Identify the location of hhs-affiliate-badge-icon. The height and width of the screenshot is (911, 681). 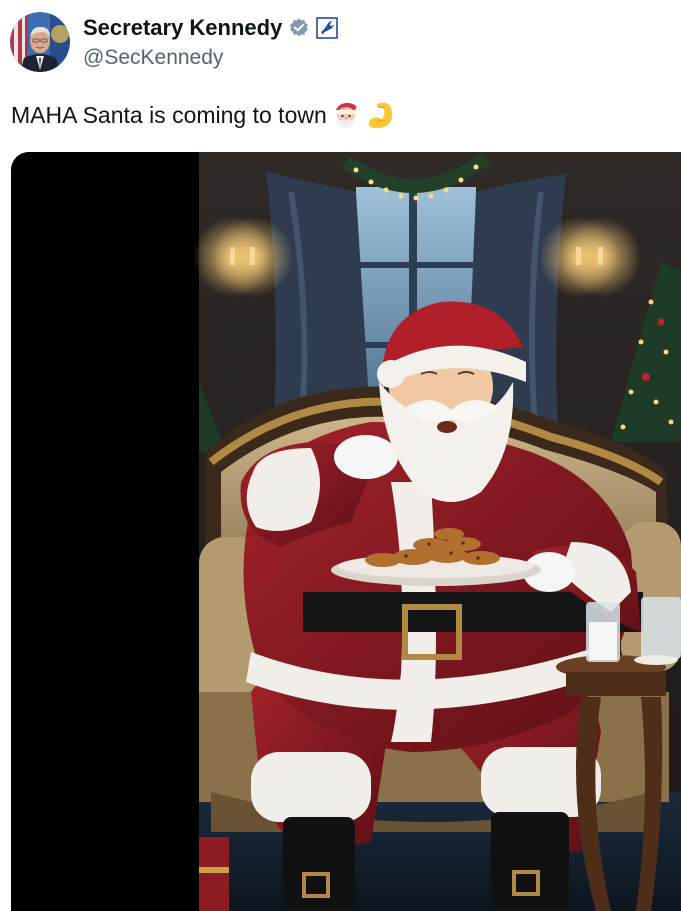
(327, 28).